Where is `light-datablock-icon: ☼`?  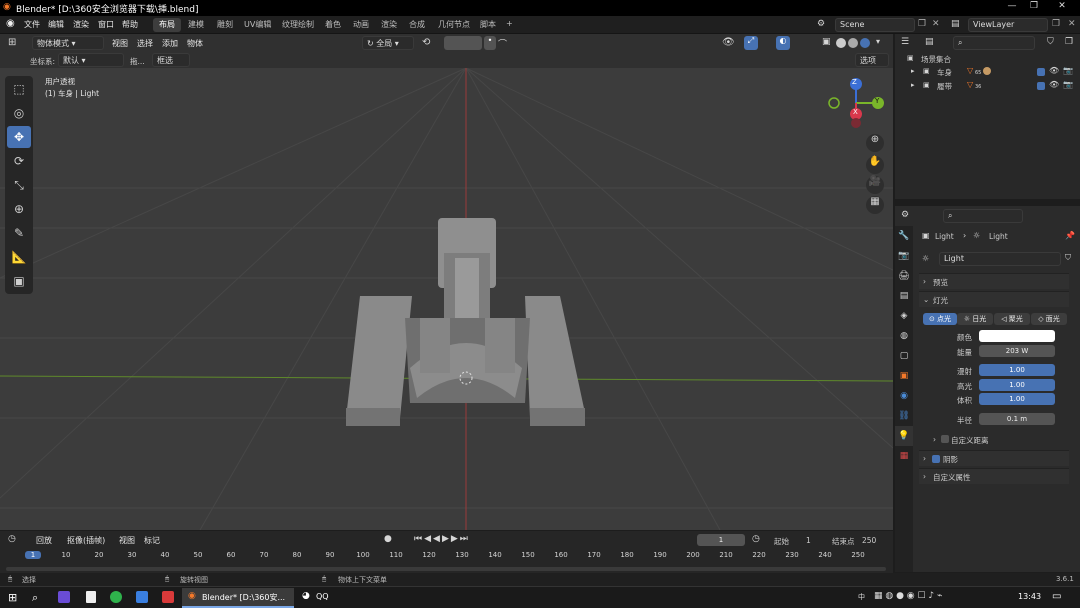 light-datablock-icon: ☼ is located at coordinates (925, 258).